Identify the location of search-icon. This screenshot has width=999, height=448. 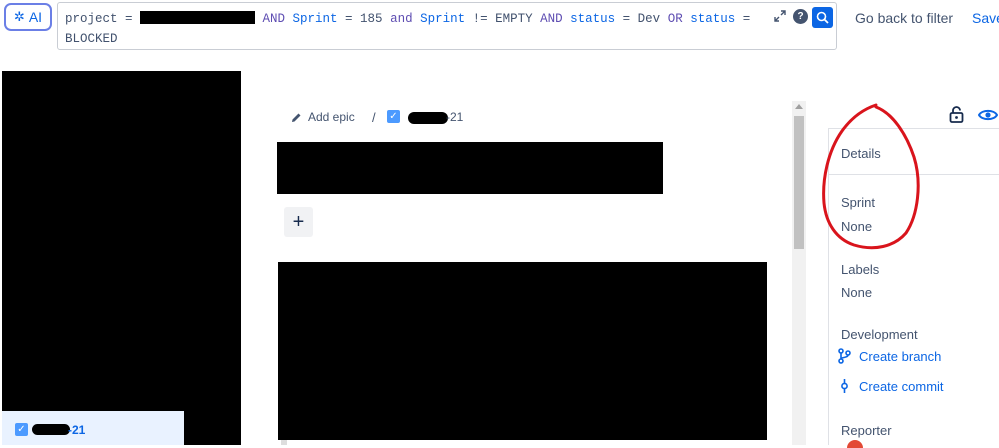
(822, 17).